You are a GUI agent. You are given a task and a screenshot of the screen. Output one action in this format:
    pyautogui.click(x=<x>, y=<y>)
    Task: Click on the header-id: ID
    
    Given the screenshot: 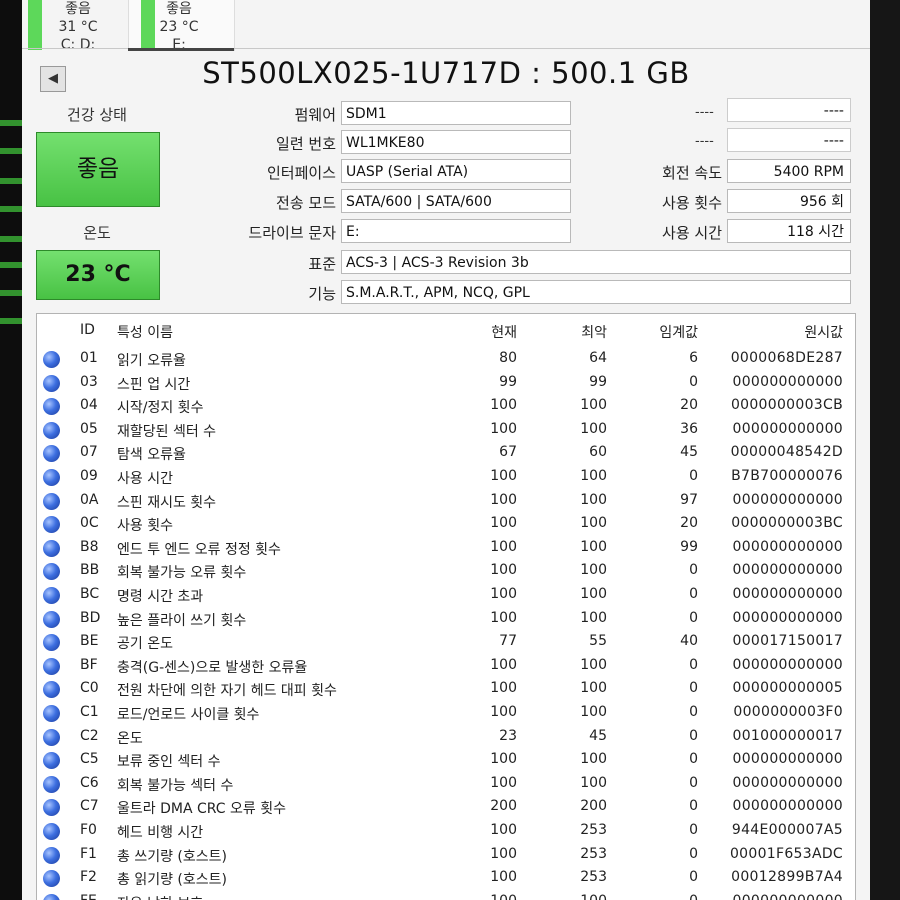 What is the action you would take?
    pyautogui.click(x=87, y=330)
    